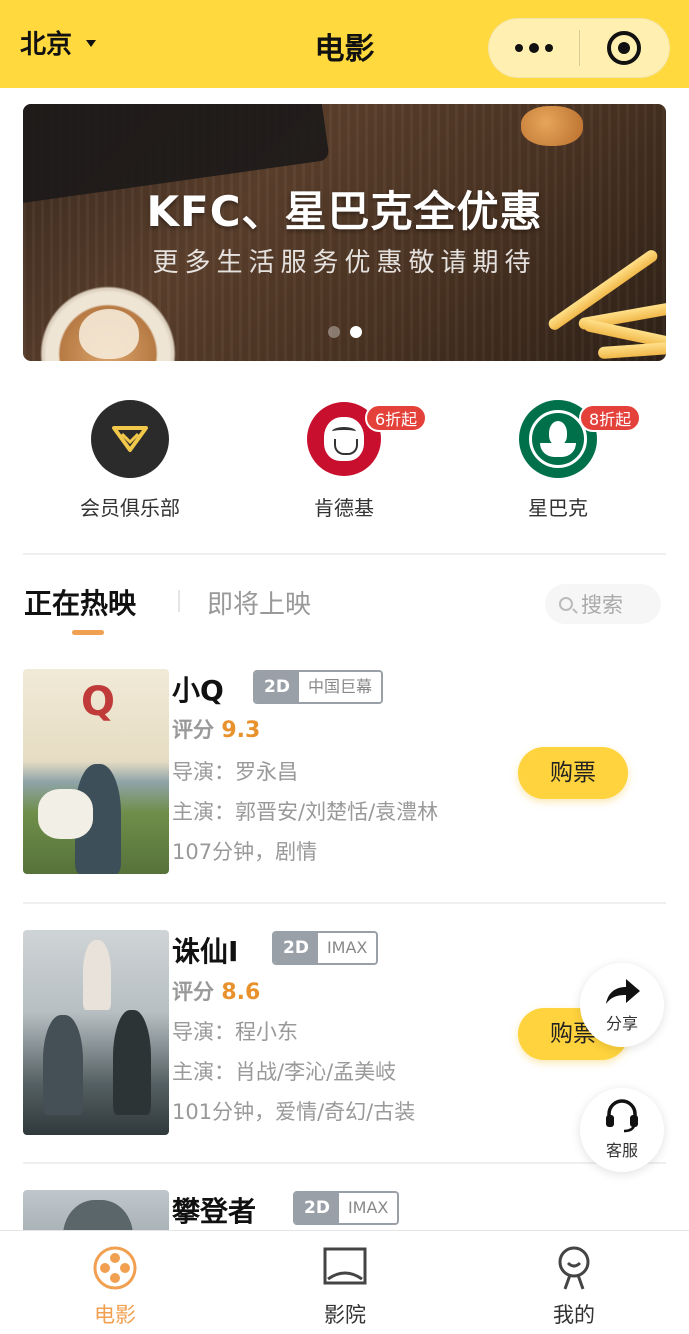  I want to click on nav-item-cinema: 影院, so click(345, 1282).